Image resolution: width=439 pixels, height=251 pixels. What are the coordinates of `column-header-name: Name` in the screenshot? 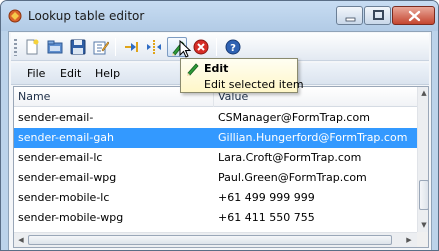 It's located at (34, 96).